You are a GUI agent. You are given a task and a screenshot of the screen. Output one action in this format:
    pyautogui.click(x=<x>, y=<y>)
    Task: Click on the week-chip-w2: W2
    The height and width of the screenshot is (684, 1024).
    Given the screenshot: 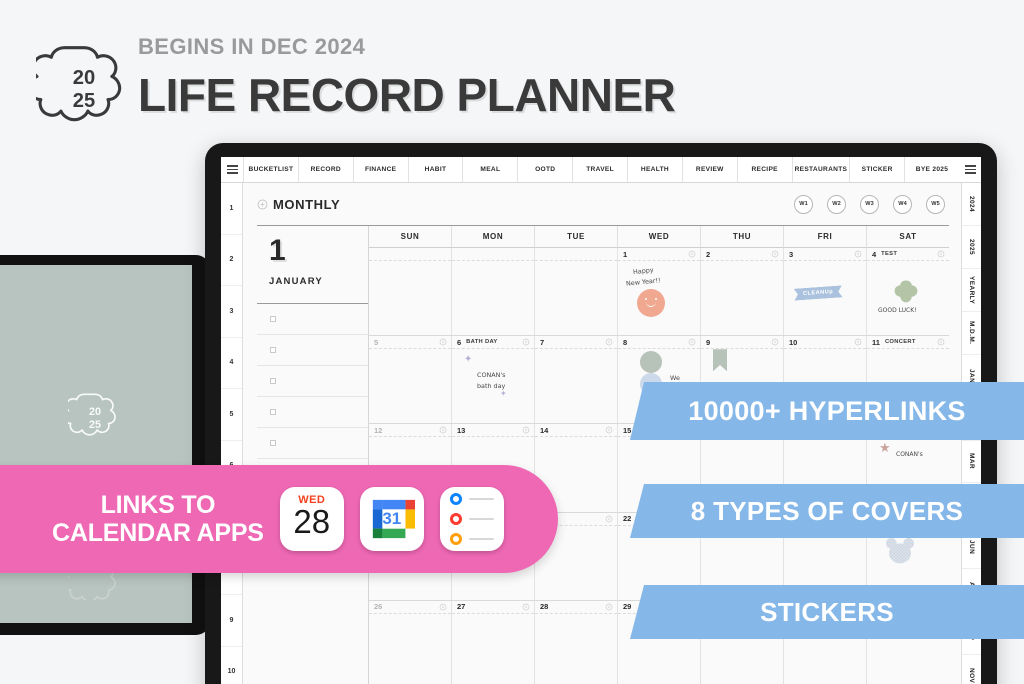 What is the action you would take?
    pyautogui.click(x=836, y=204)
    